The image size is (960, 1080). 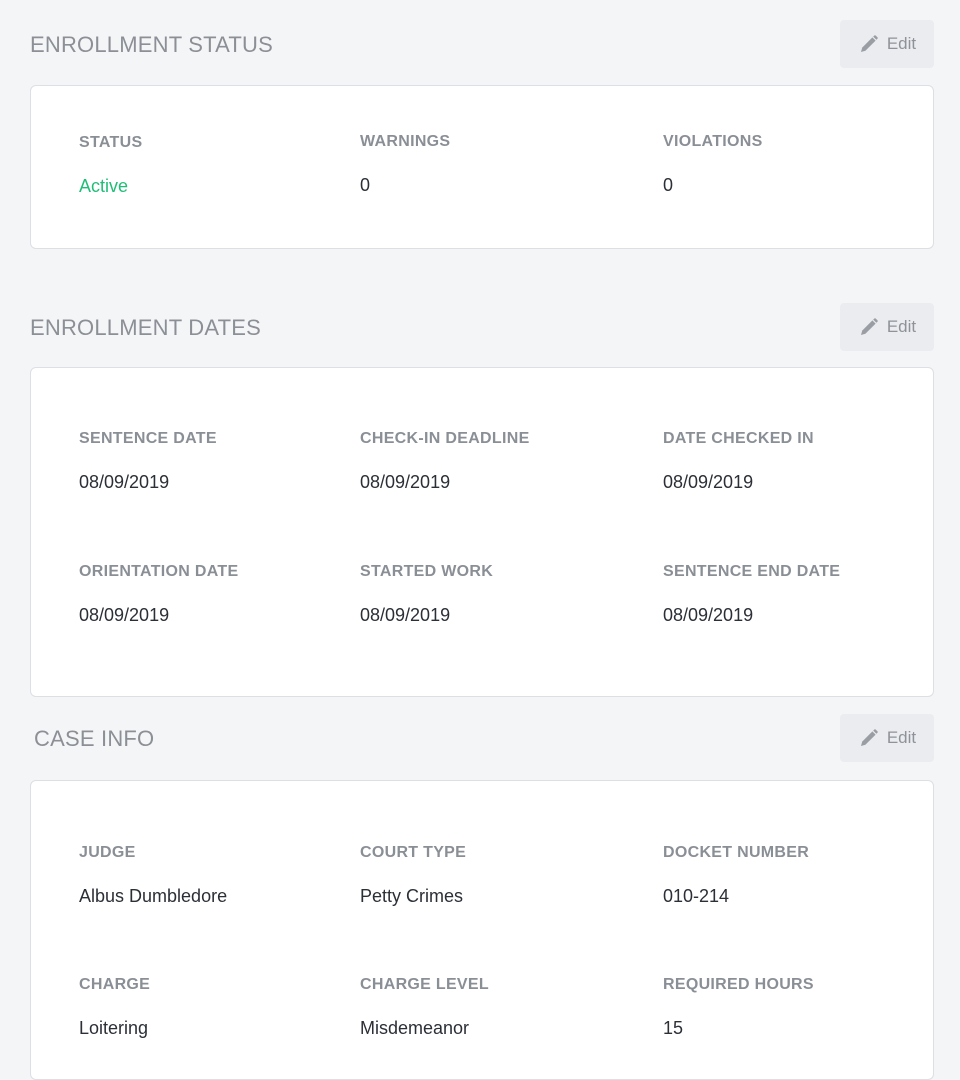 I want to click on status-value: Active, so click(x=104, y=186).